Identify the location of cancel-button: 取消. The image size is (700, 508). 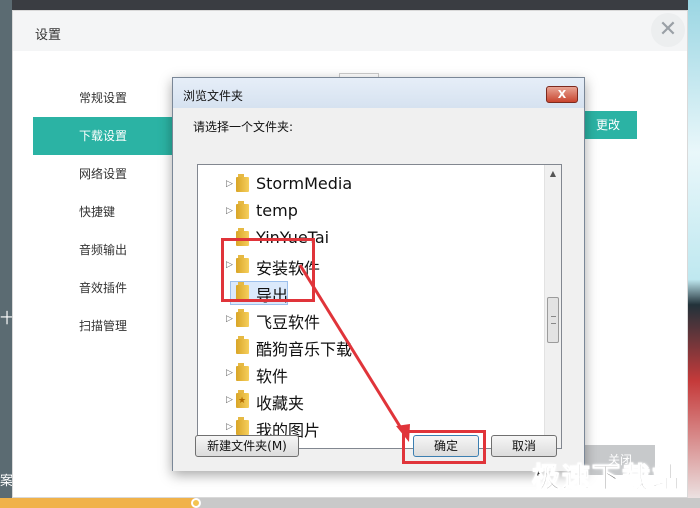
(524, 446).